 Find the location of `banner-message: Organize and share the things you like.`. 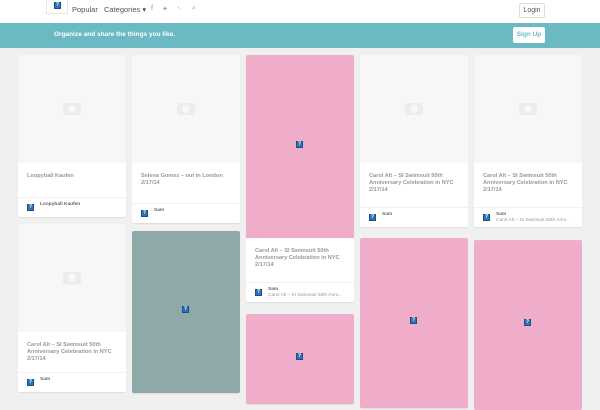

banner-message: Organize and share the things you like. is located at coordinates (114, 34).